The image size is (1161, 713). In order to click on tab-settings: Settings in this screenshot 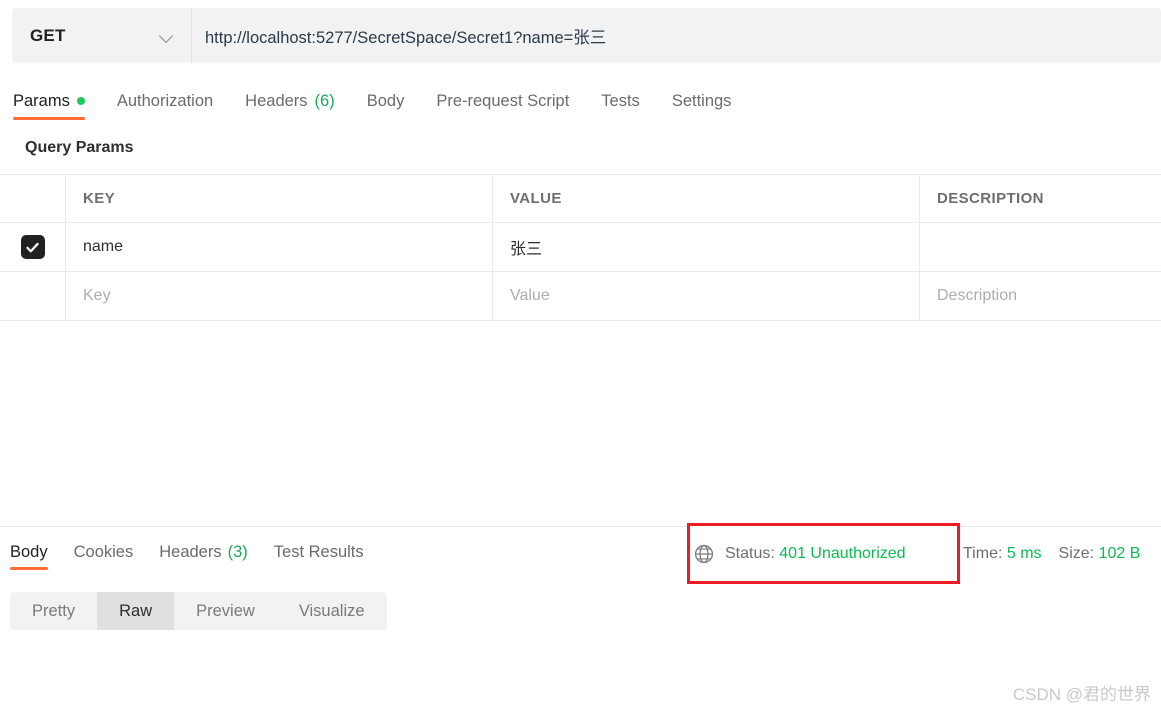, I will do `click(710, 101)`.